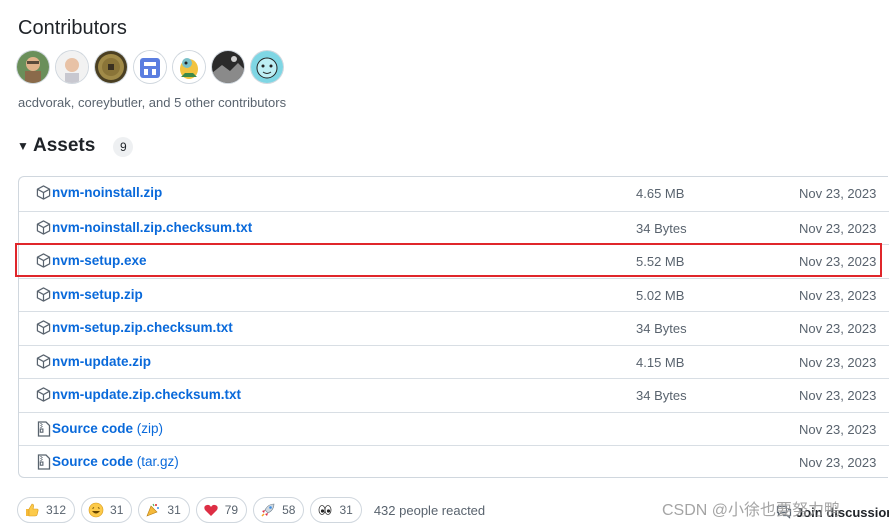 The height and width of the screenshot is (526, 889). I want to click on join-discussion-label: Join discussion, so click(842, 512).